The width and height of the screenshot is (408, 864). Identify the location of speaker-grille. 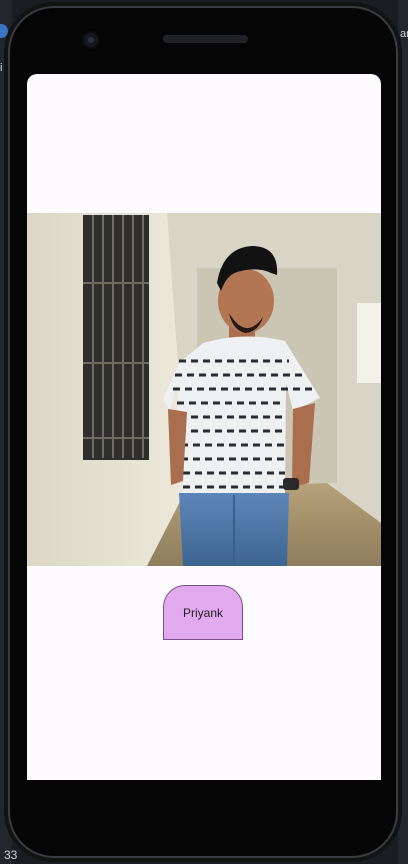
(205, 39).